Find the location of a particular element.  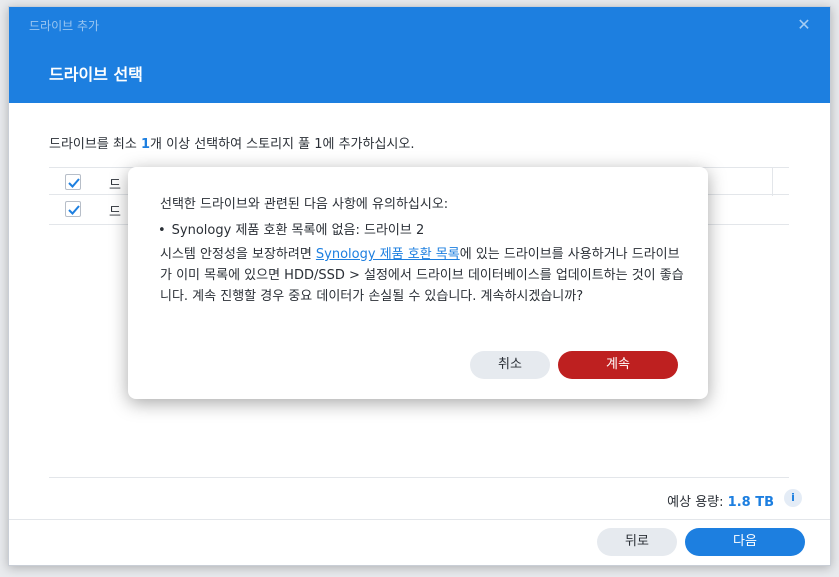

column-divider is located at coordinates (772, 182).